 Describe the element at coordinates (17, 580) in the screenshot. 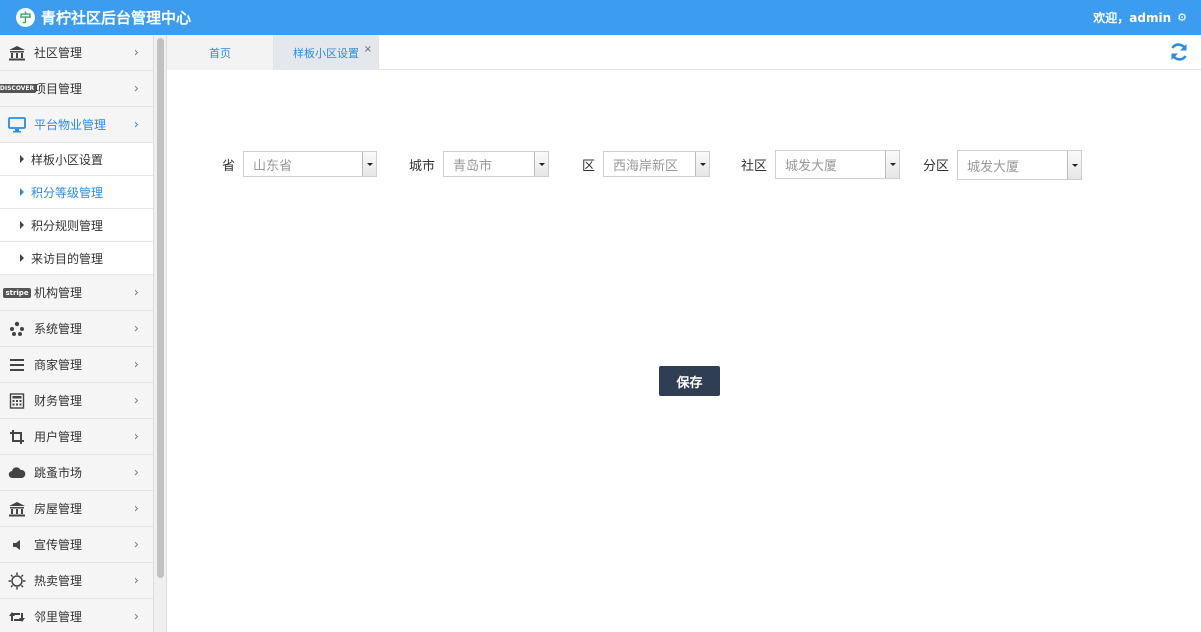

I see `sun-icon` at that location.